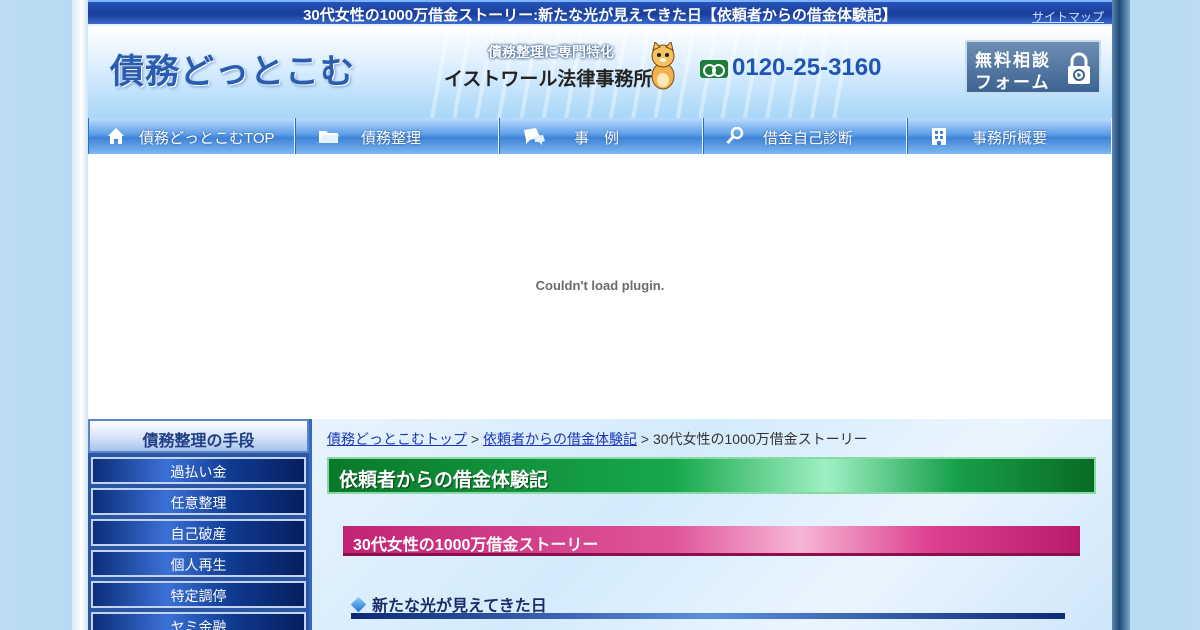  What do you see at coordinates (80, 315) in the screenshot?
I see `page-left-frame` at bounding box center [80, 315].